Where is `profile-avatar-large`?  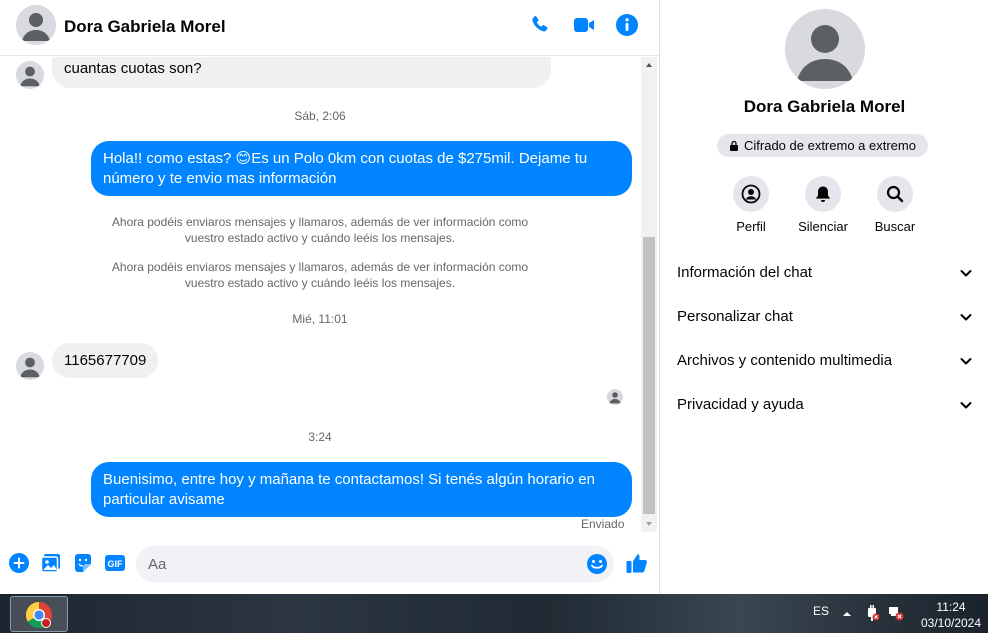 profile-avatar-large is located at coordinates (825, 49).